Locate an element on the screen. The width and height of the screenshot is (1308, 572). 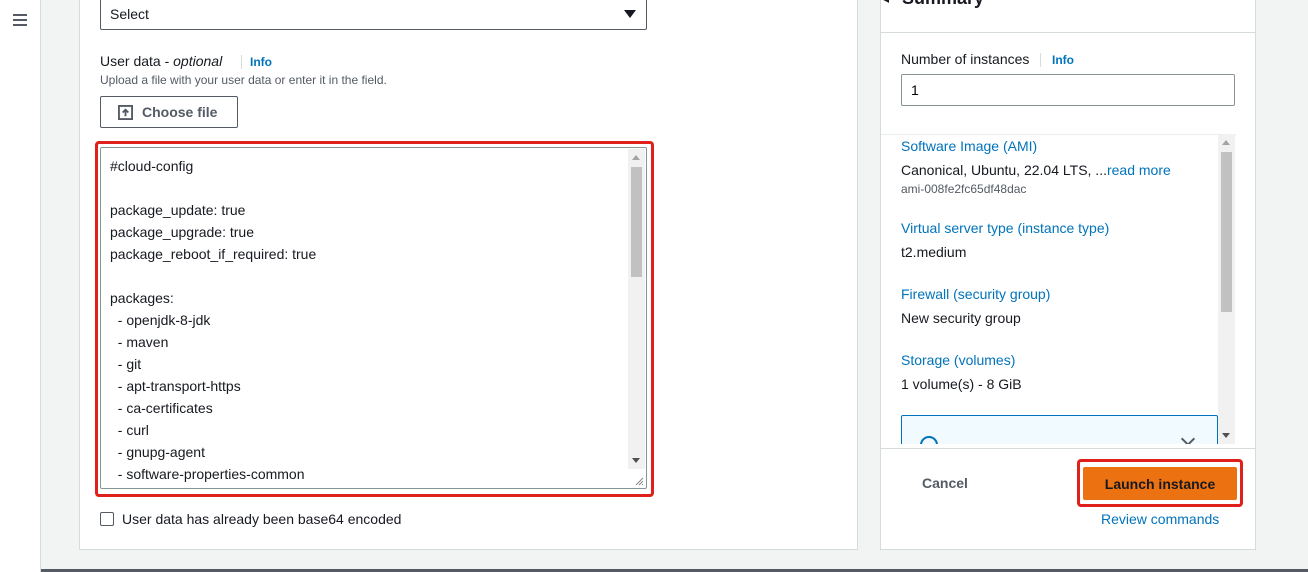
code-line: - apt-transport-https is located at coordinates (175, 386).